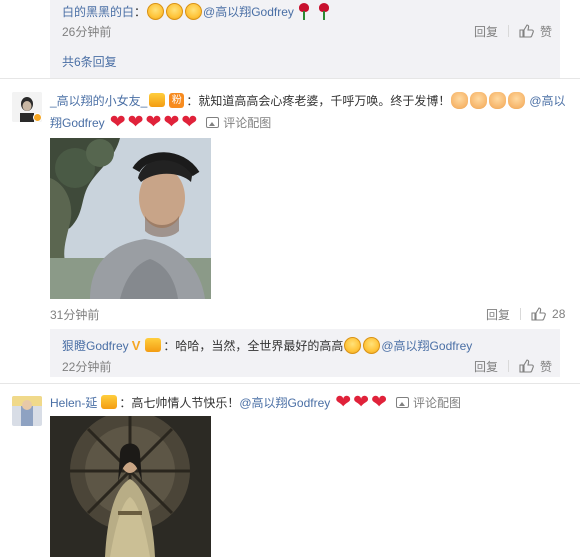 This screenshot has width=580, height=557. I want to click on comment1-text: ：就知道高高会心疼老婆，千呼万唤。终于发博！, so click(318, 100).